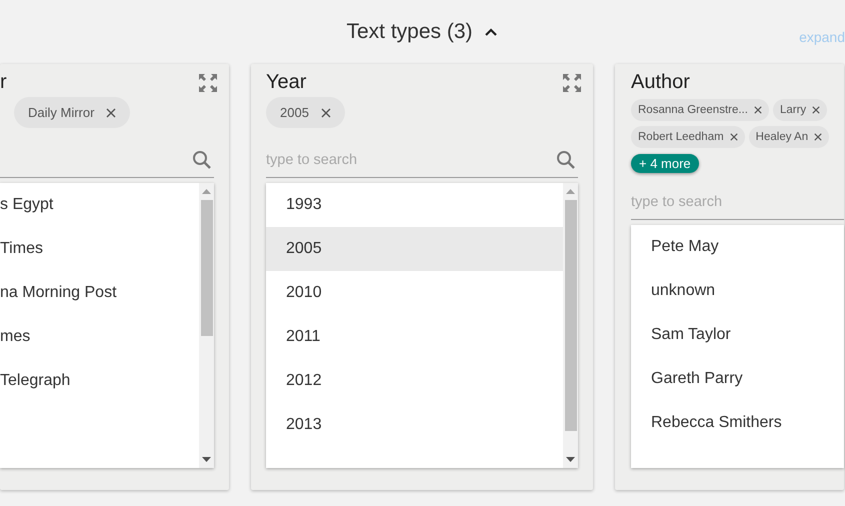  I want to click on list-item: 2012, so click(414, 381).